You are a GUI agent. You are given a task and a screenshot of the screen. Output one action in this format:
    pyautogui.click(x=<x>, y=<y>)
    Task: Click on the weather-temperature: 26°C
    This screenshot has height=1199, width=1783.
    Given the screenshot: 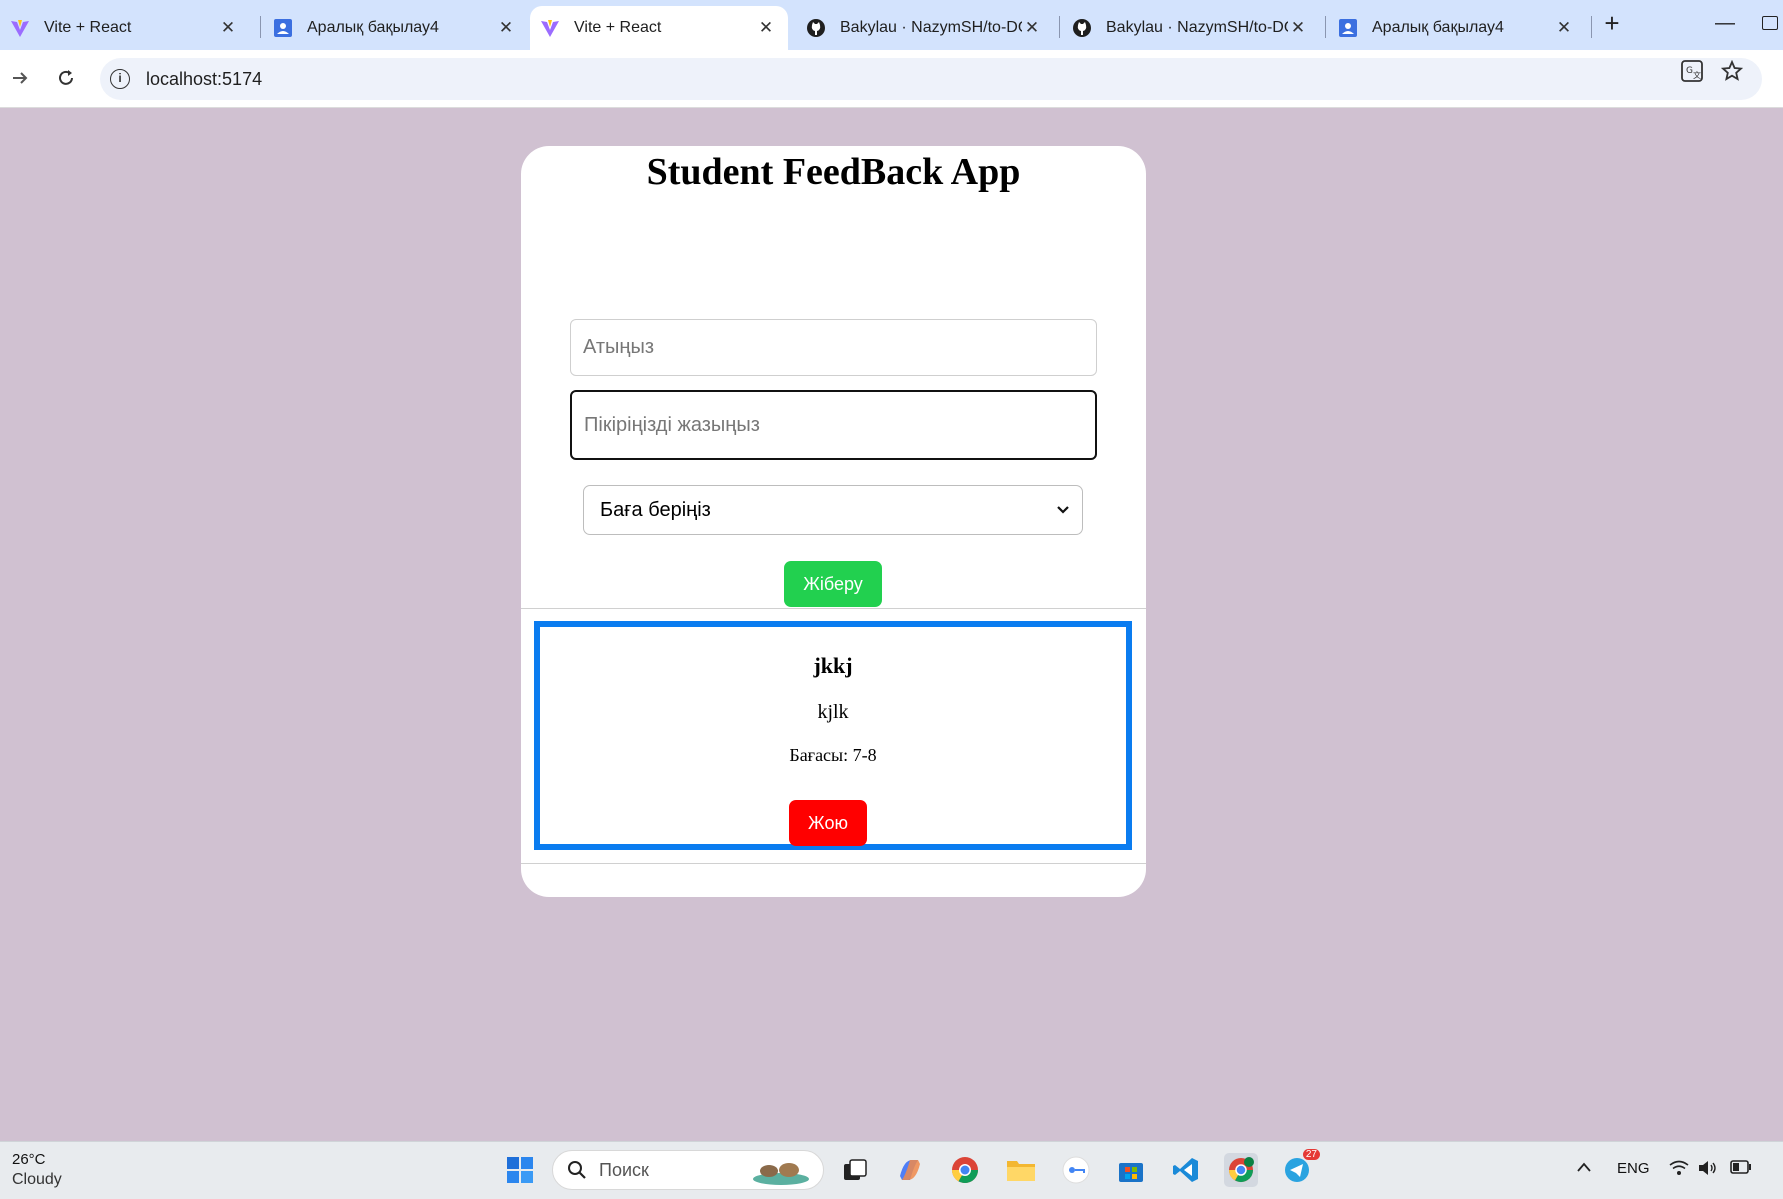 What is the action you would take?
    pyautogui.click(x=29, y=1159)
    